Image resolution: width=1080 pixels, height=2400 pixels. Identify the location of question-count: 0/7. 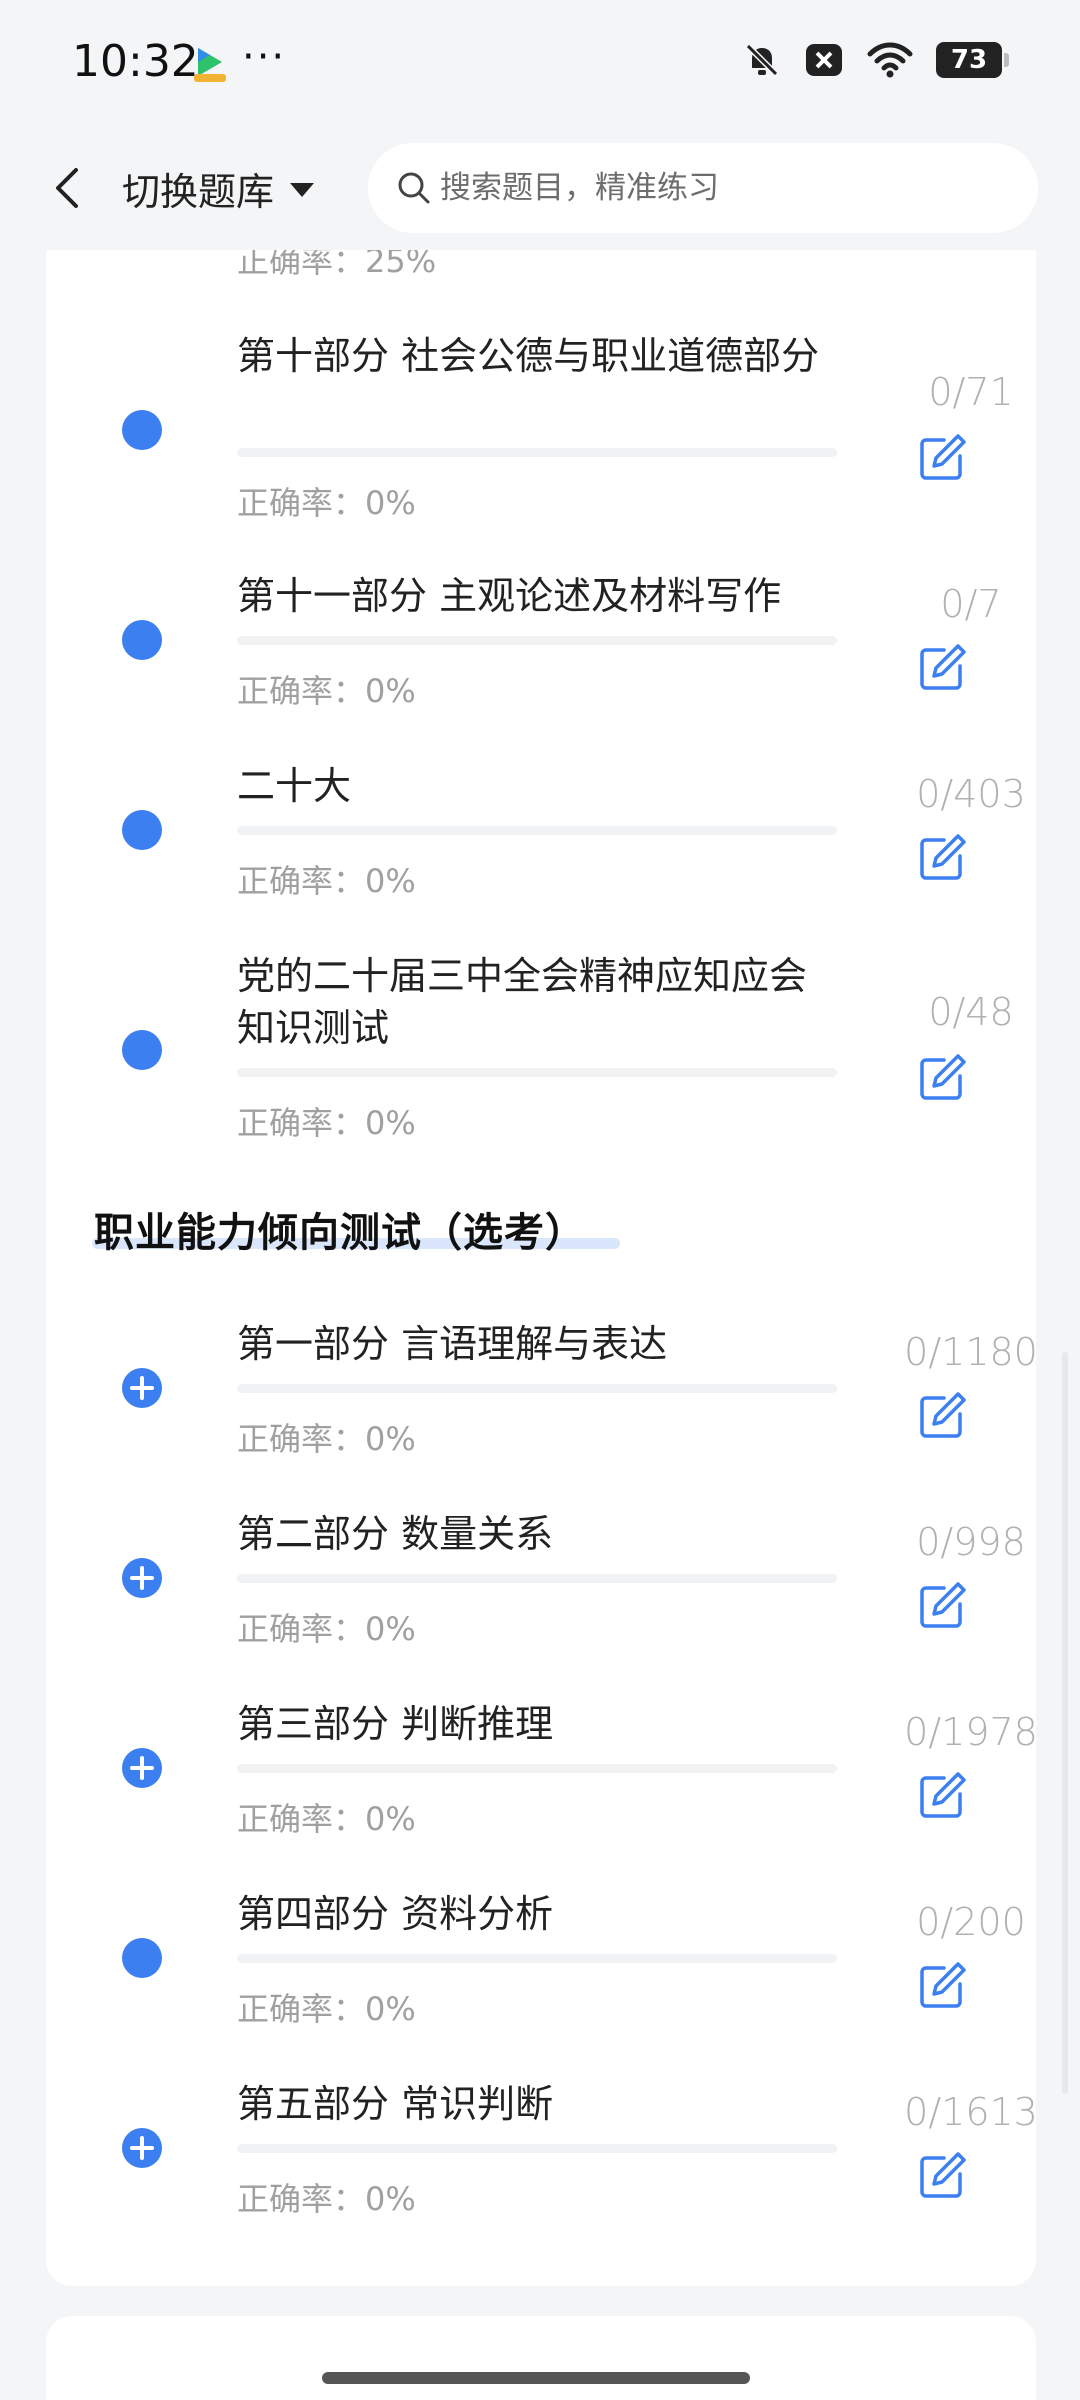
(971, 604).